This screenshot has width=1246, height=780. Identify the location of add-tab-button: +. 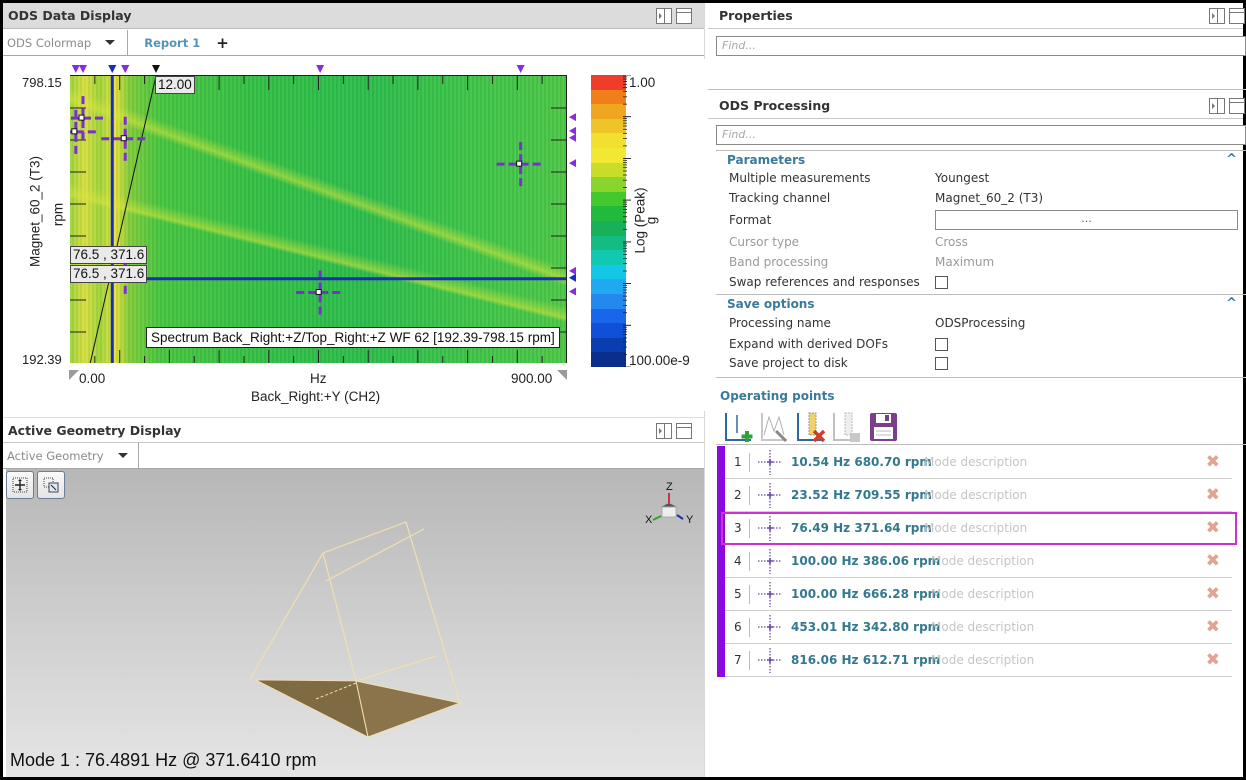
(222, 43).